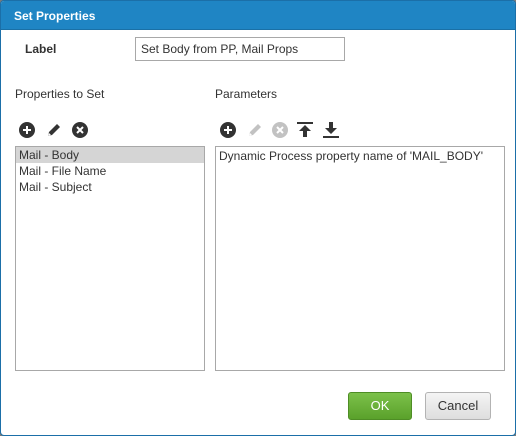 This screenshot has width=516, height=436. I want to click on ok-button: OK, so click(380, 406).